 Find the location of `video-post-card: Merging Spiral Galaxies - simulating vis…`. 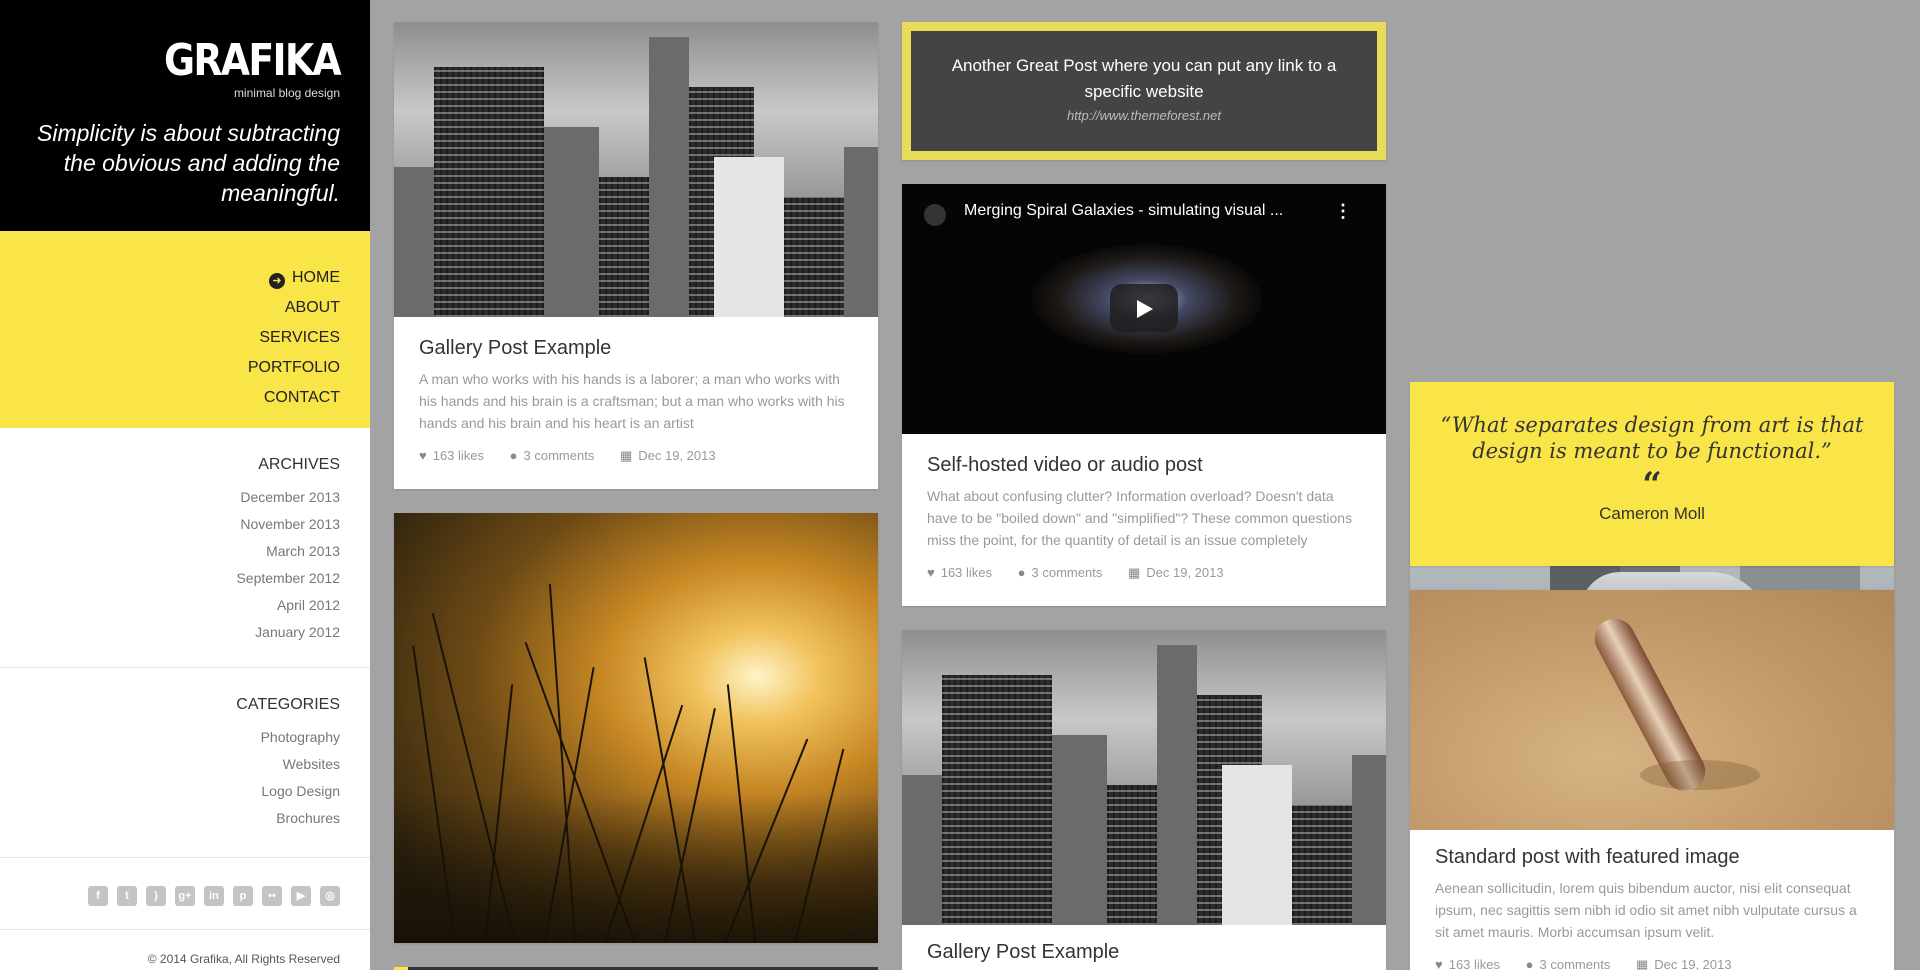

video-post-card: Merging Spiral Galaxies - simulating vis… is located at coordinates (1144, 395).